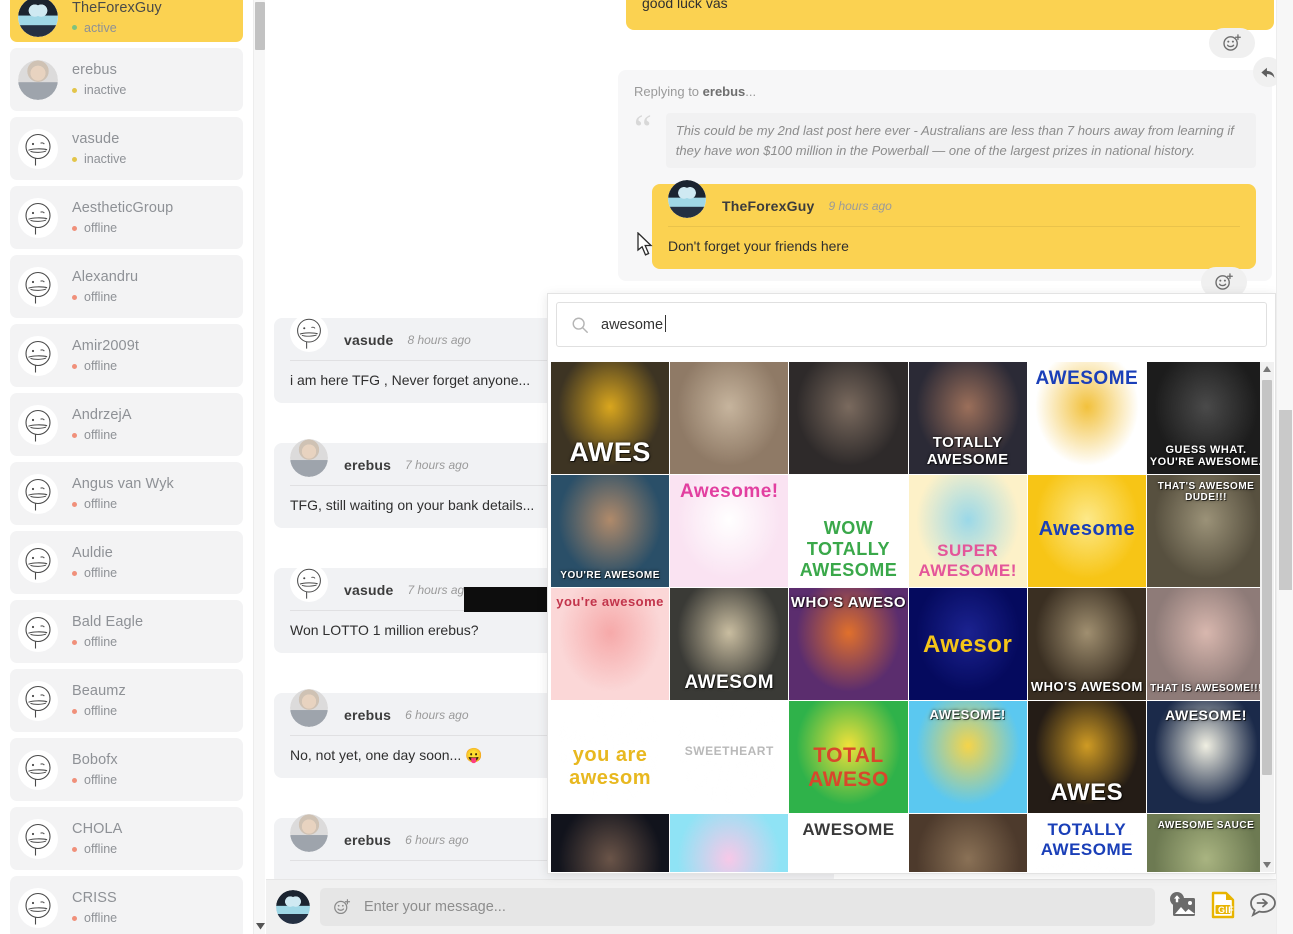 This screenshot has width=1293, height=934. What do you see at coordinates (1285, 500) in the screenshot?
I see `page-scrollbar-thumb` at bounding box center [1285, 500].